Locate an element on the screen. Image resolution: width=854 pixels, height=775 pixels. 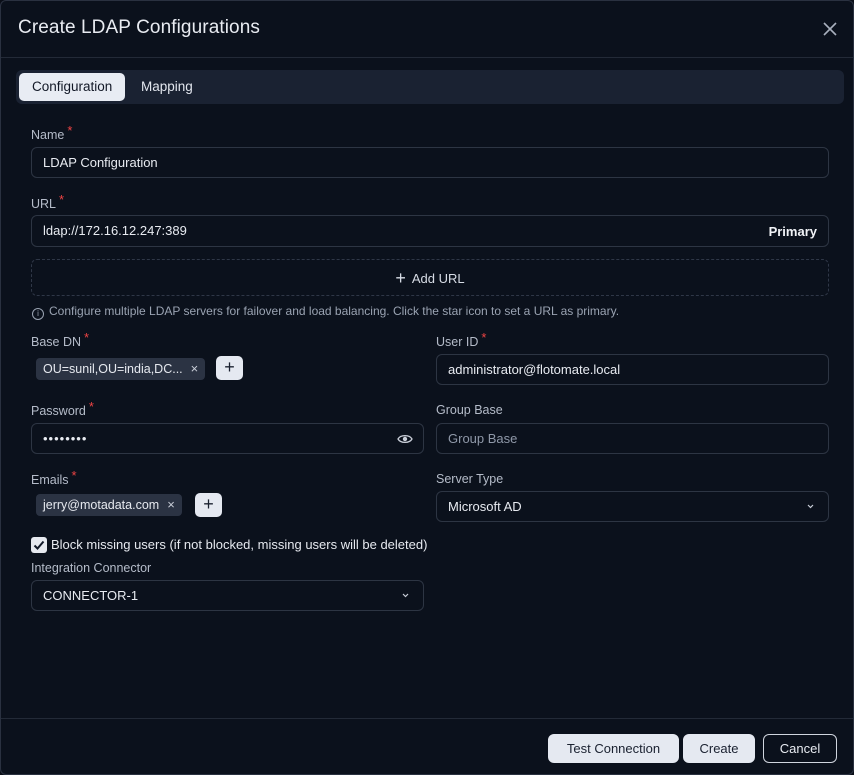
server-type-label: Server Type is located at coordinates (470, 479).